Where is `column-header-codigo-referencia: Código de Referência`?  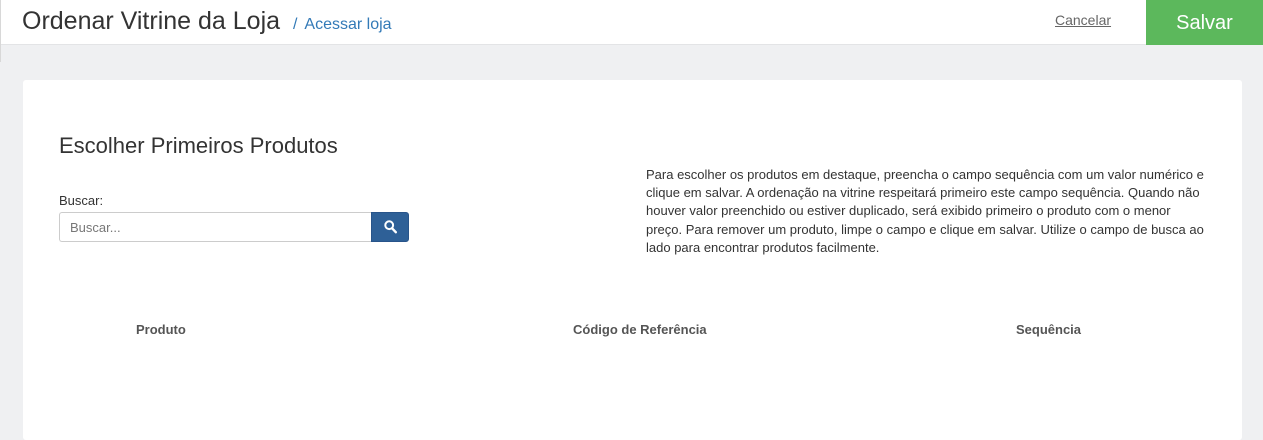
column-header-codigo-referencia: Código de Referência is located at coordinates (640, 330).